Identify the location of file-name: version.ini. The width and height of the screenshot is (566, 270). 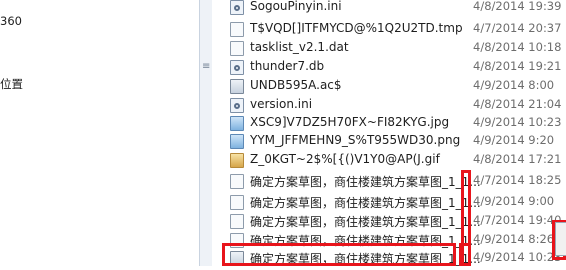
(281, 104).